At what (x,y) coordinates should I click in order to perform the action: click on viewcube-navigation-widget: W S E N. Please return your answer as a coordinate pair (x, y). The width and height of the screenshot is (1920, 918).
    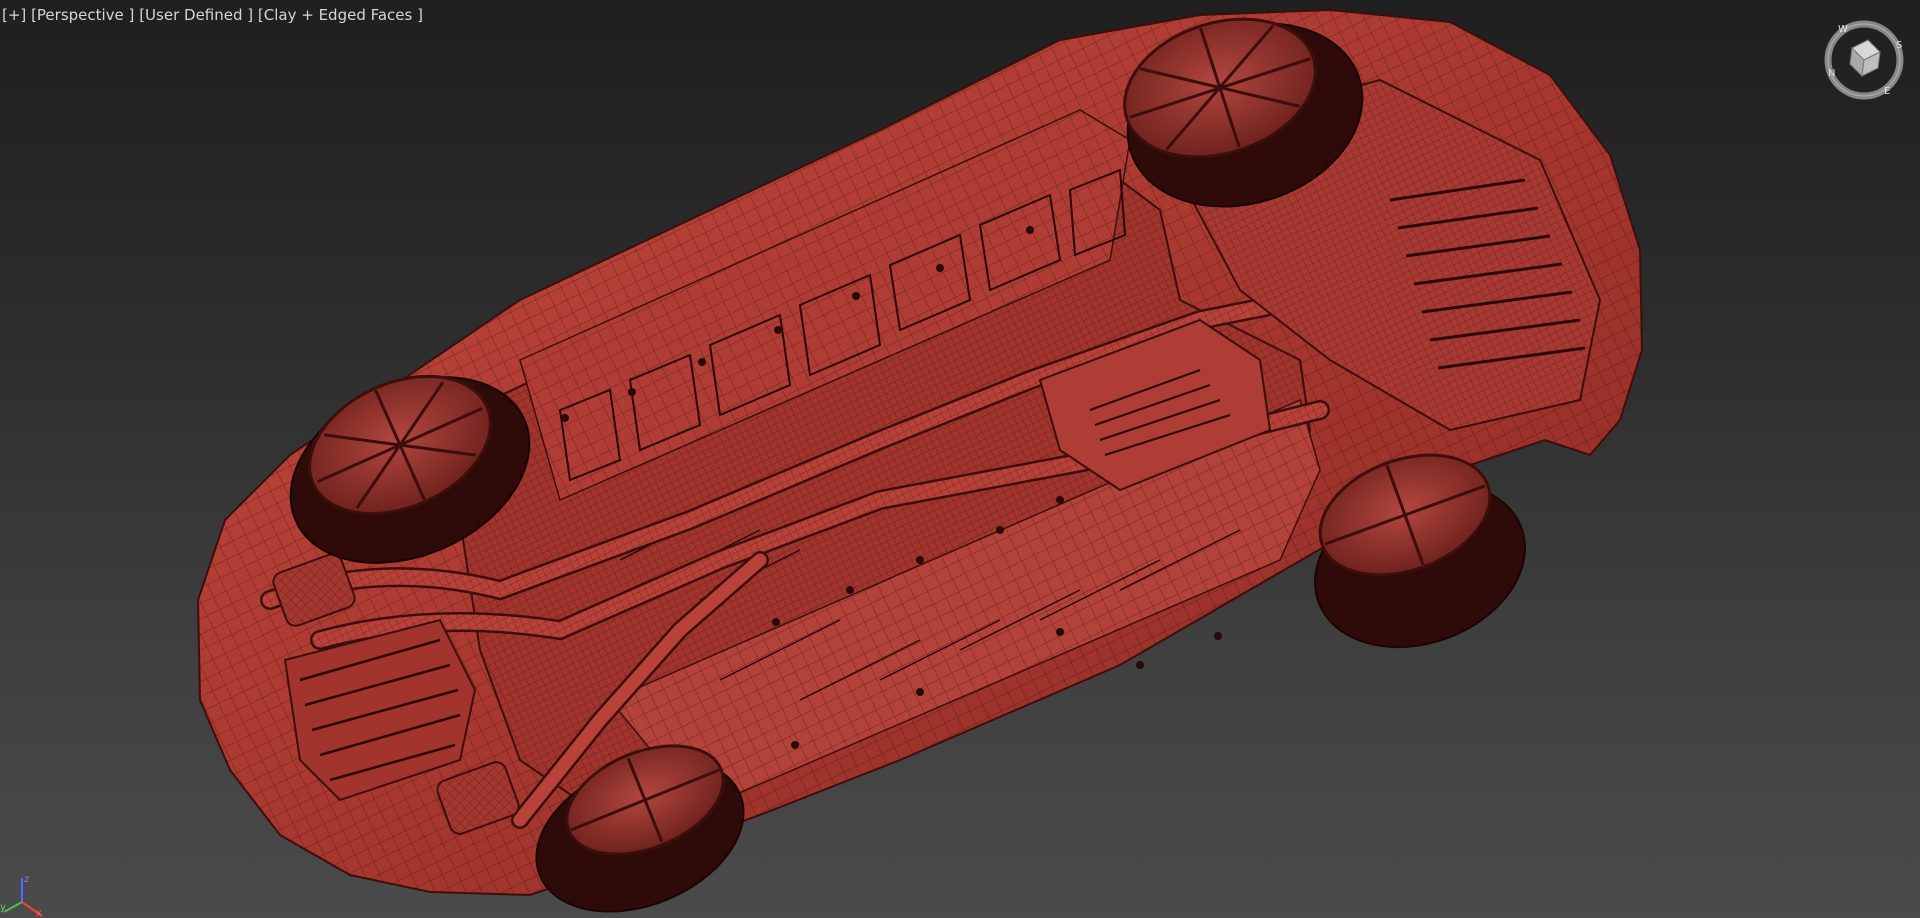
    Looking at the image, I should click on (1864, 60).